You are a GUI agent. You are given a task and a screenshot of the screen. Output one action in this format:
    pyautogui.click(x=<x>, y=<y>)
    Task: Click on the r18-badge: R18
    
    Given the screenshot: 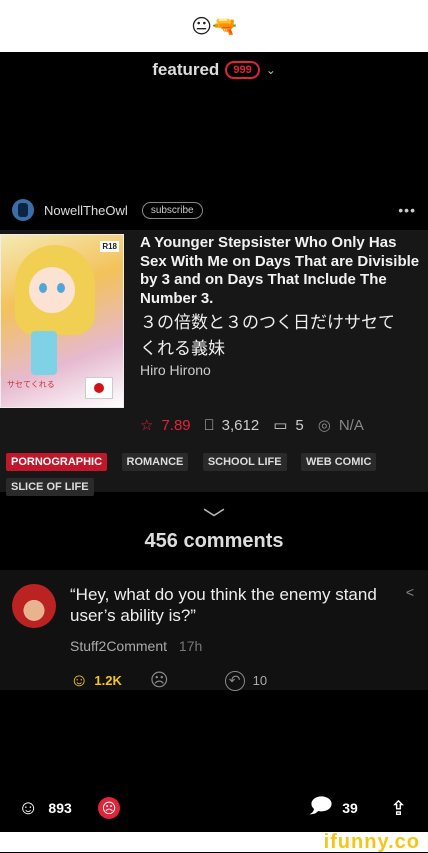 What is the action you would take?
    pyautogui.click(x=109, y=246)
    